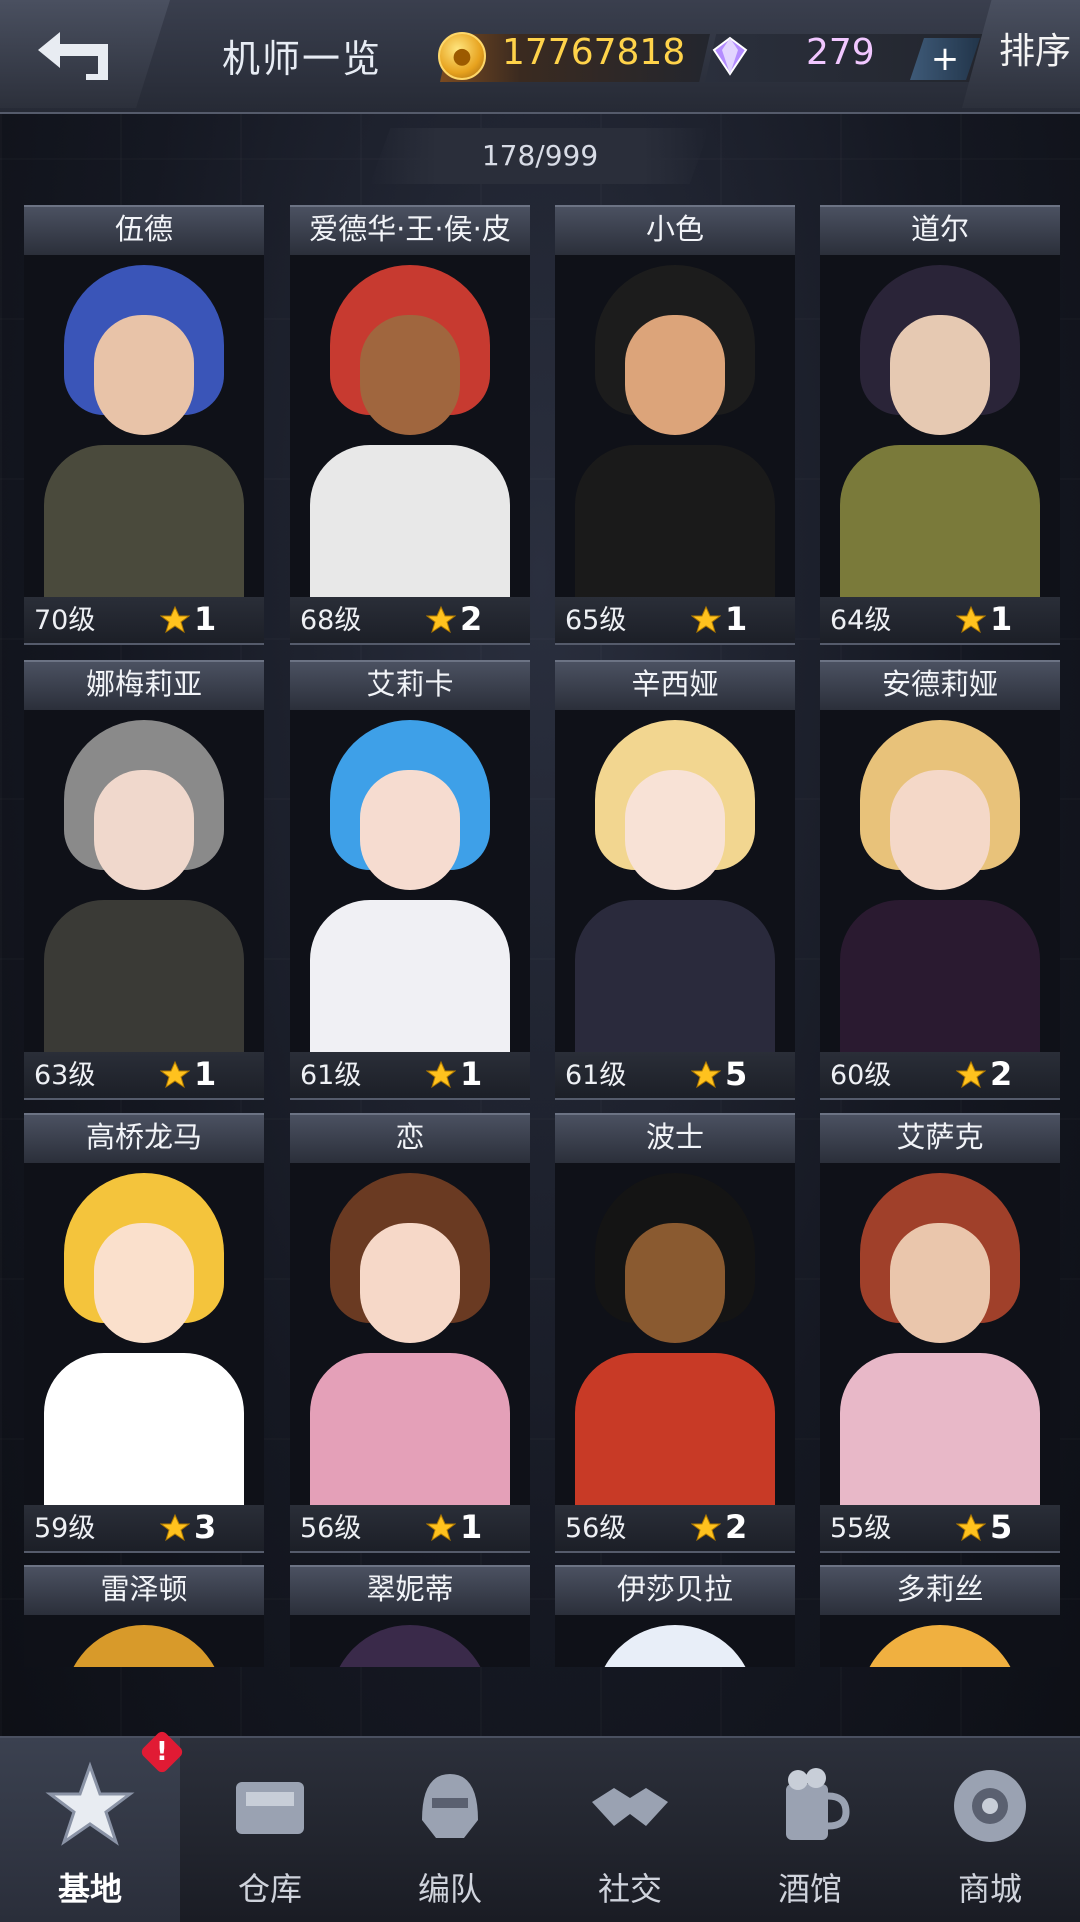 This screenshot has height=1922, width=1080. I want to click on helmet-icon, so click(450, 1806).